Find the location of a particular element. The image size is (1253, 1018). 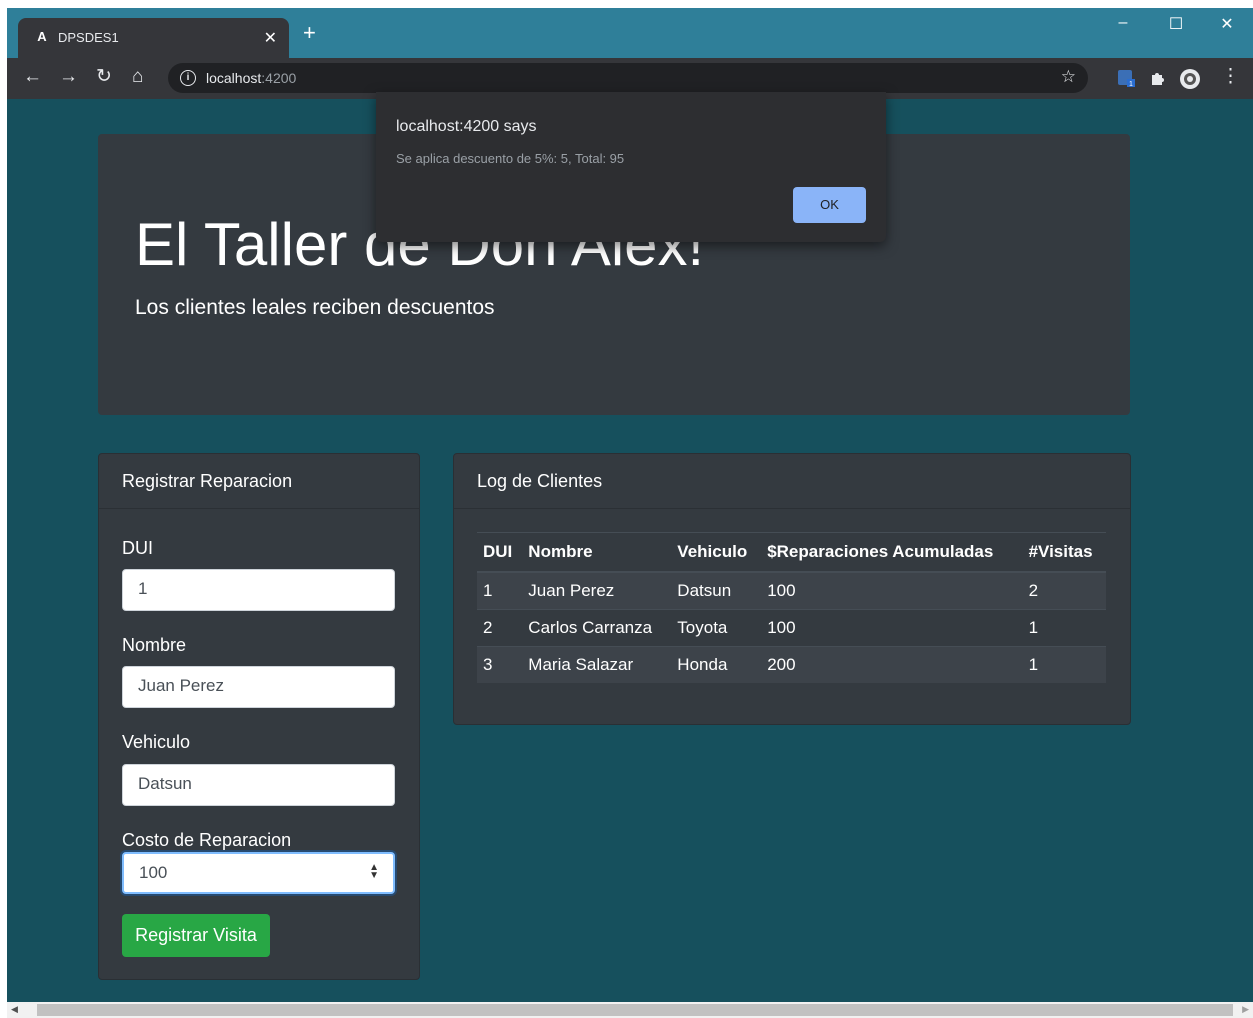

table-row: 3 Maria Salazar Honda 200 1 is located at coordinates (791, 664).